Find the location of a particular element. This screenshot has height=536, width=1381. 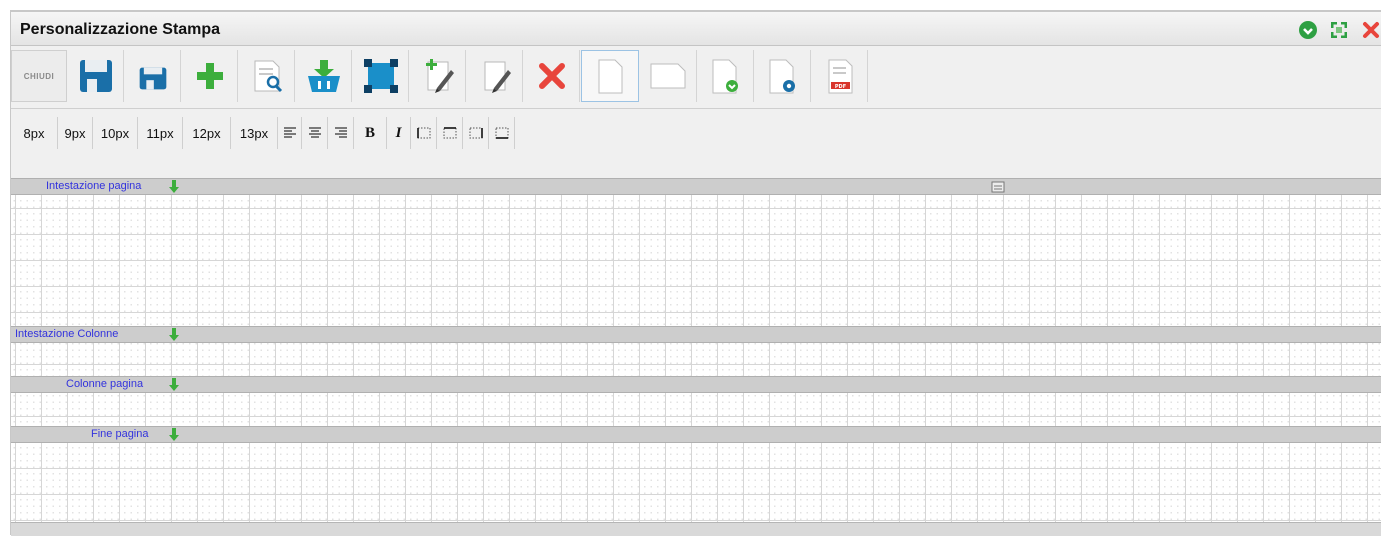

band-page-columns-label: Colonne pagina is located at coordinates (105, 384).